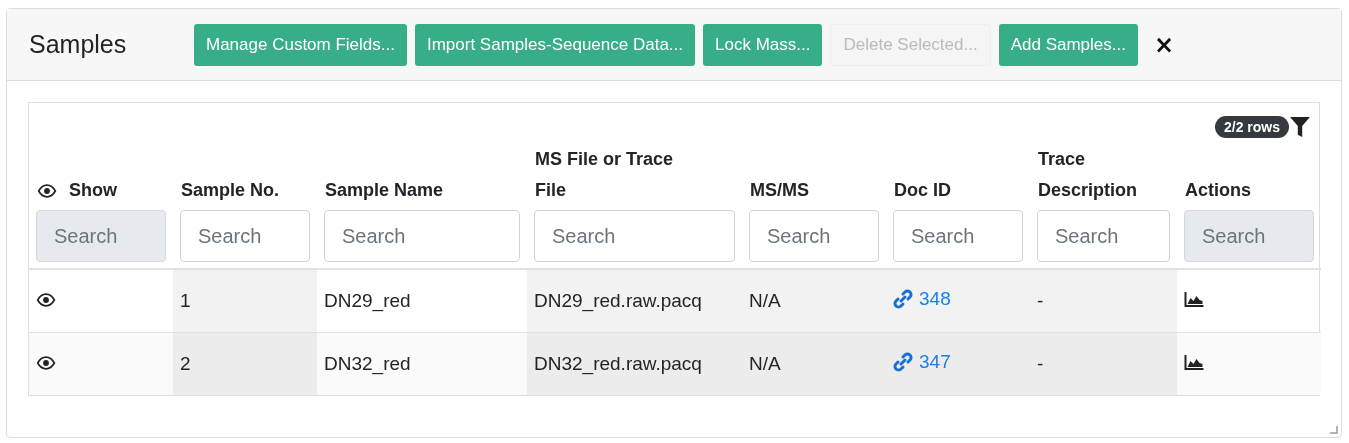 The height and width of the screenshot is (443, 1349). Describe the element at coordinates (93, 190) in the screenshot. I see `column-header: Show` at that location.